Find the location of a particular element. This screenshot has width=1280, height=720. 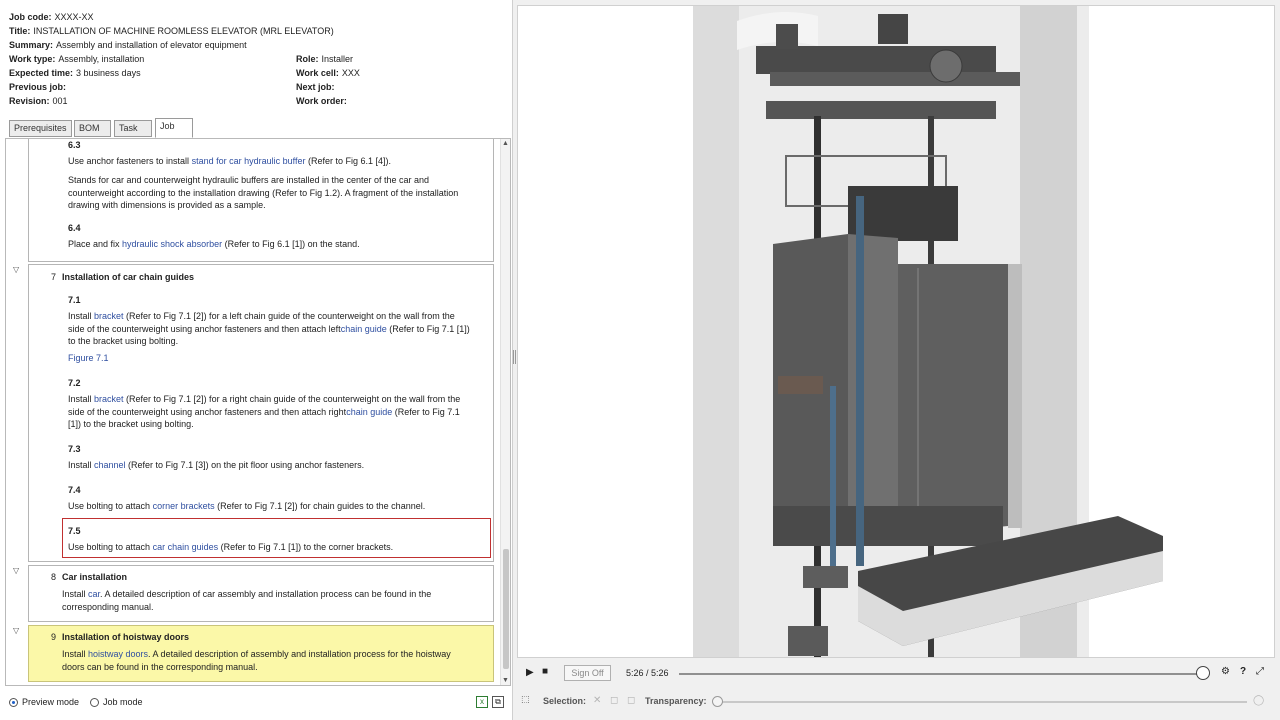

step-8-title: Car installation is located at coordinates (95, 577).